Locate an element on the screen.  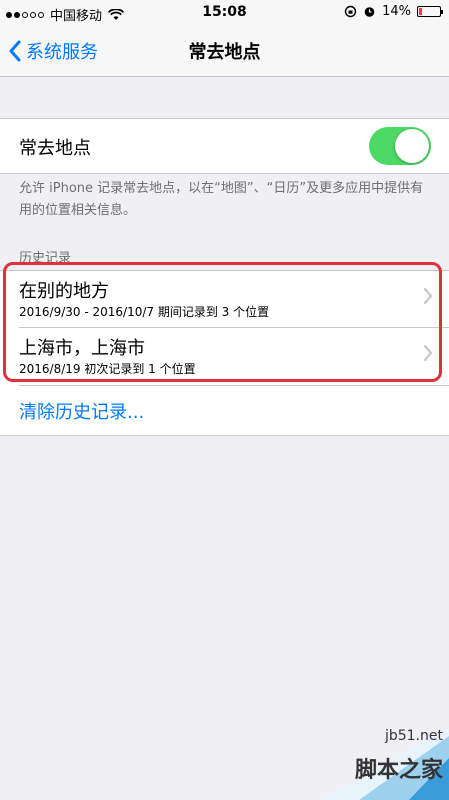
navigation-bar: 系统服务 常去地点 is located at coordinates (224, 51).